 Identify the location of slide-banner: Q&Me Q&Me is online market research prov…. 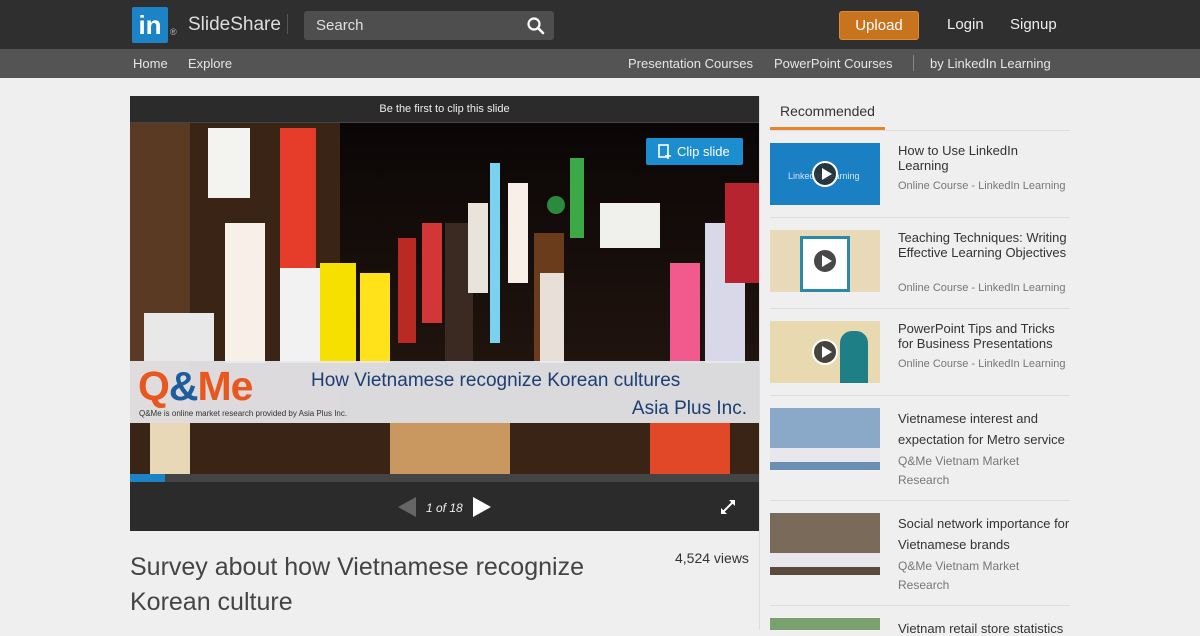
(444, 392).